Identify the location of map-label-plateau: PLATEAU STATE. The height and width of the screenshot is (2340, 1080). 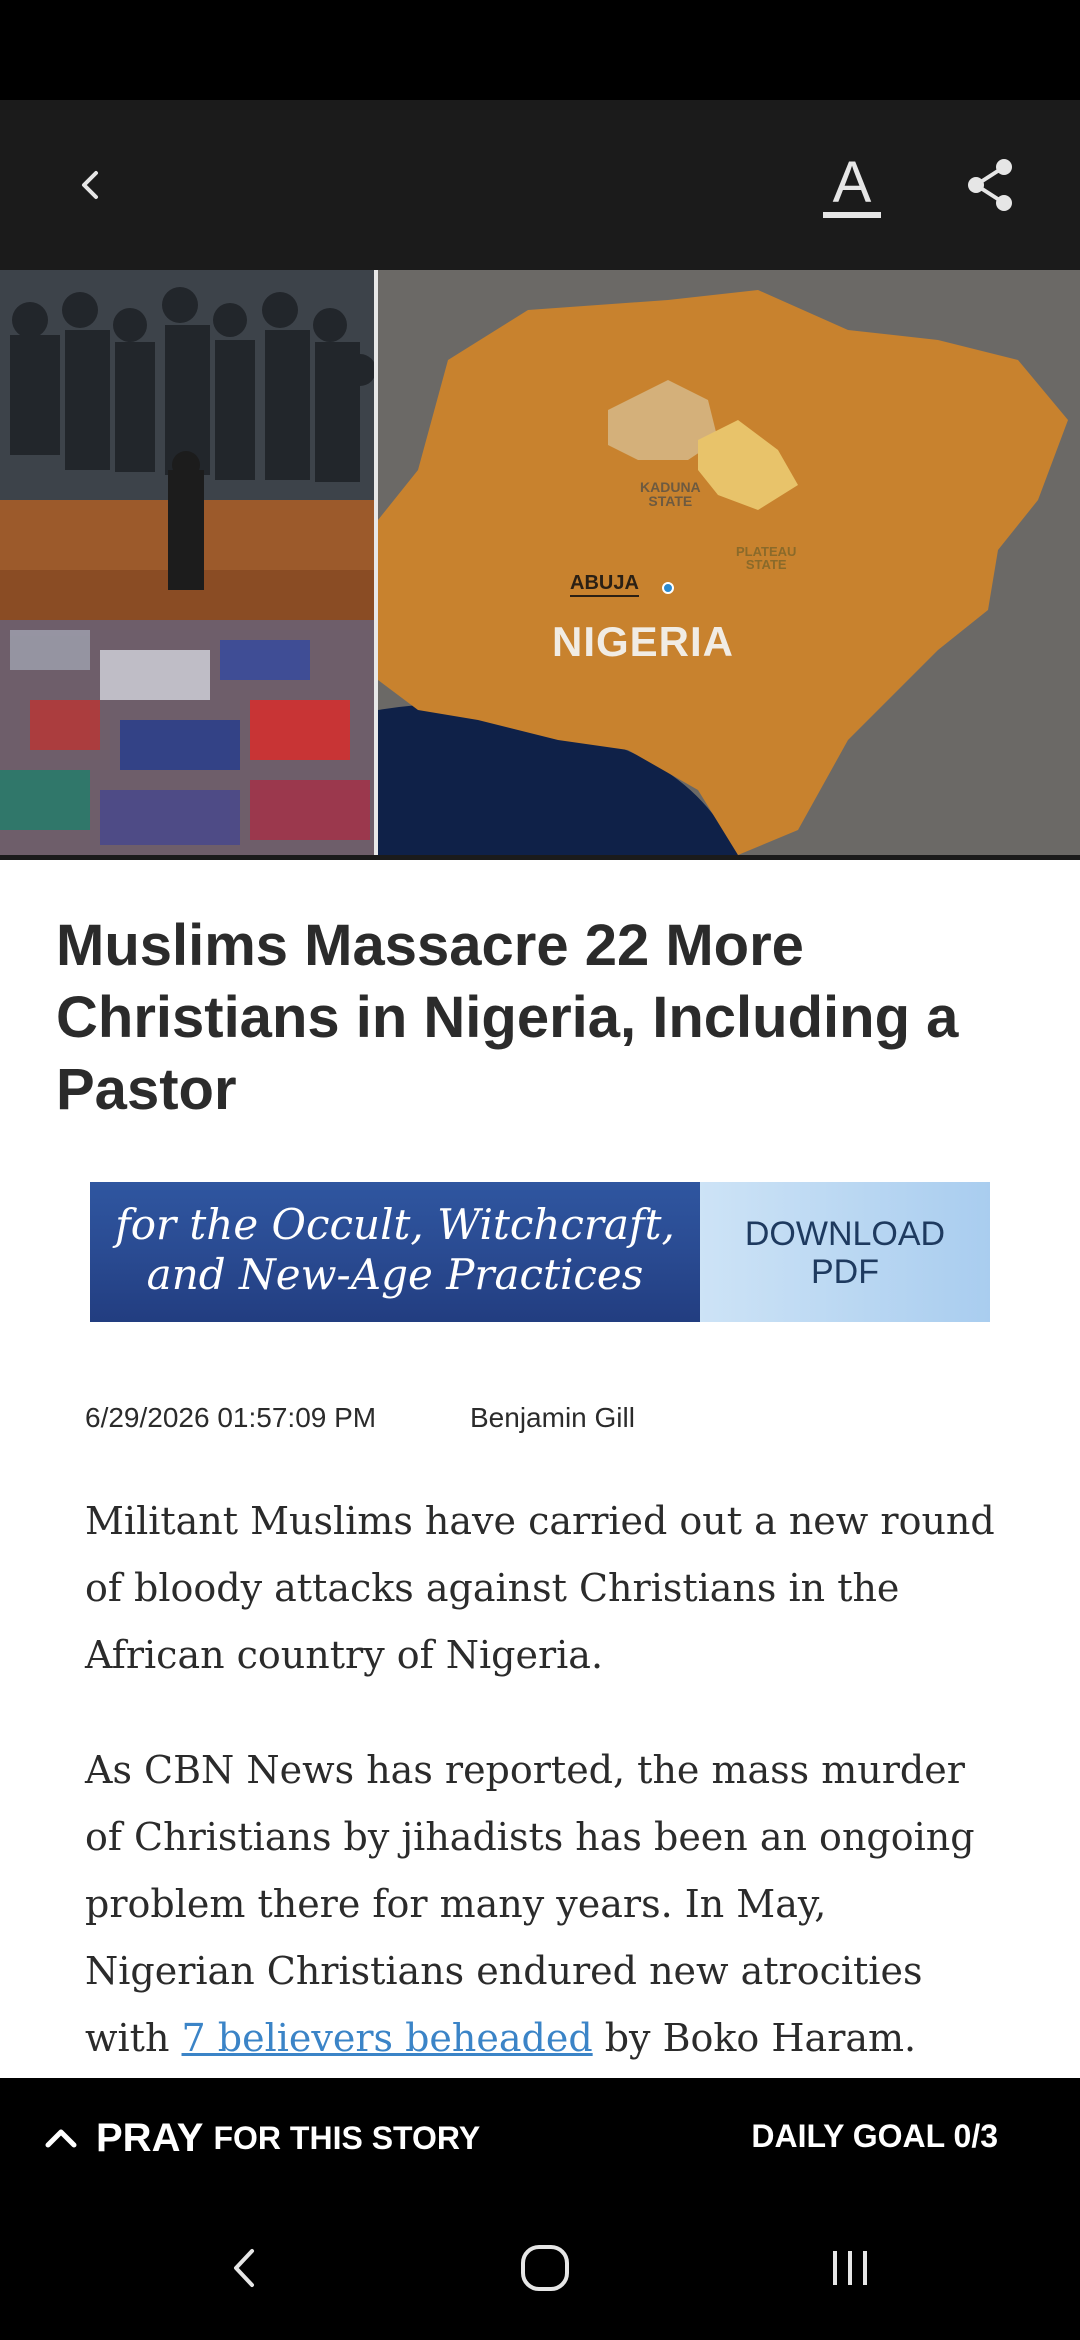
(766, 558).